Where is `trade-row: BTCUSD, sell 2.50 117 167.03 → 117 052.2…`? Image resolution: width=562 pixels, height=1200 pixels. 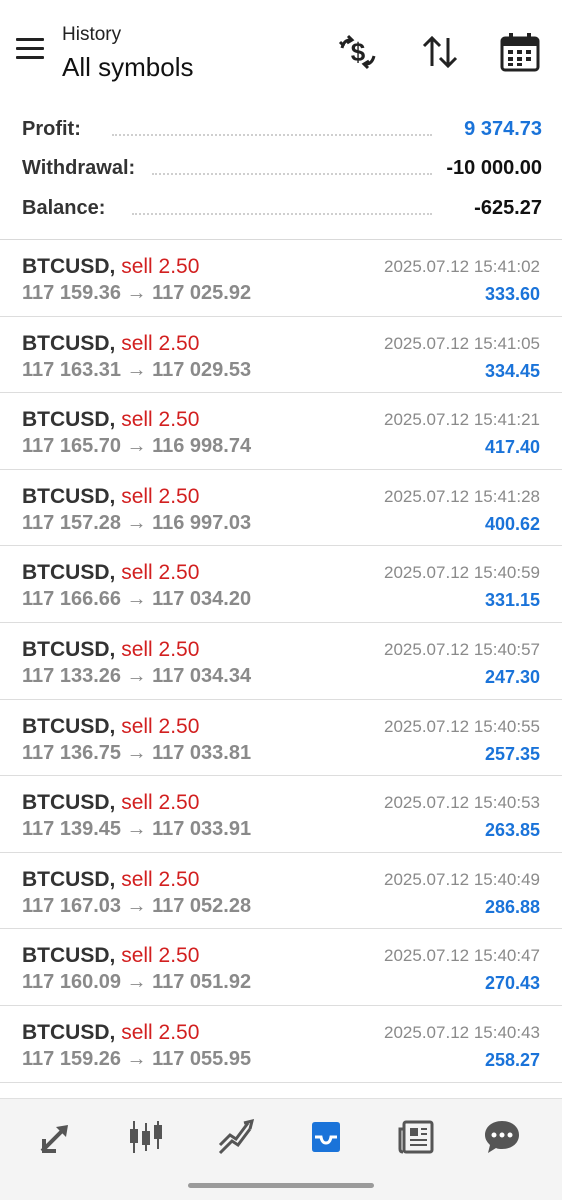
trade-row: BTCUSD, sell 2.50 117 167.03 → 117 052.2… is located at coordinates (281, 891).